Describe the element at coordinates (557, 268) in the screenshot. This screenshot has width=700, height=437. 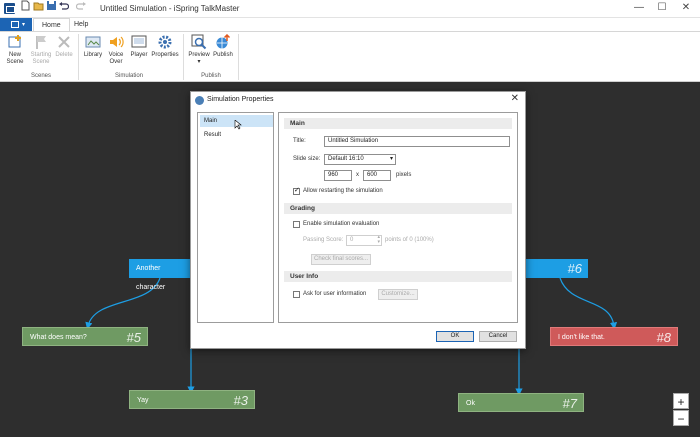
I see `scene-node: #6` at that location.